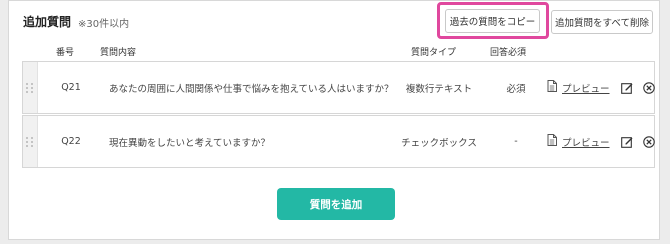  Describe the element at coordinates (602, 22) in the screenshot. I see `delete-all-questions-button: 追加質問をすべて削除` at that location.